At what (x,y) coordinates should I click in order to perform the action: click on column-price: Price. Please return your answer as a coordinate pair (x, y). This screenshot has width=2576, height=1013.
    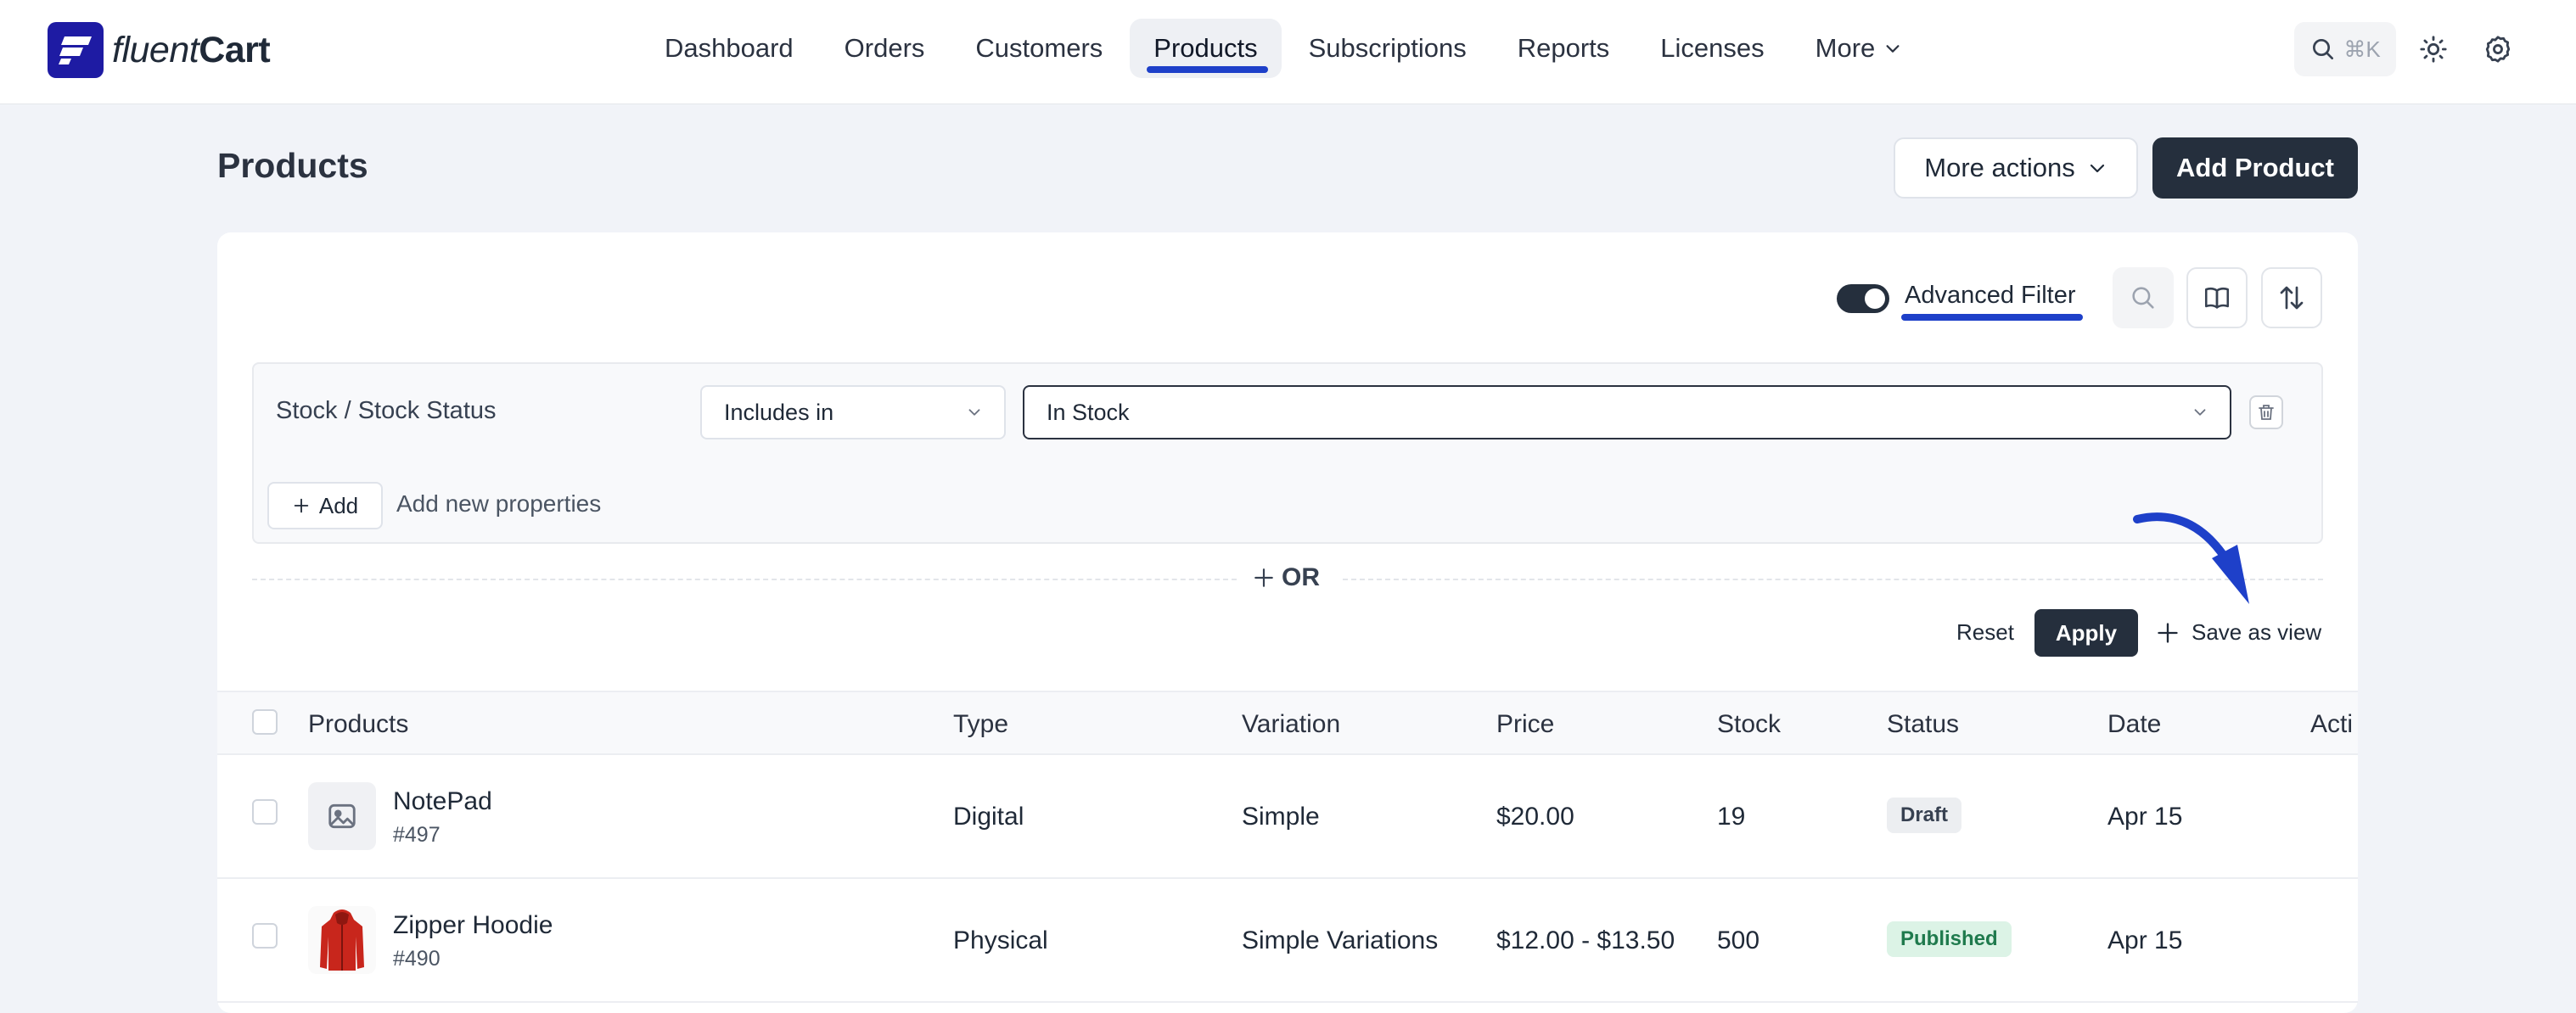
    Looking at the image, I should click on (1525, 724).